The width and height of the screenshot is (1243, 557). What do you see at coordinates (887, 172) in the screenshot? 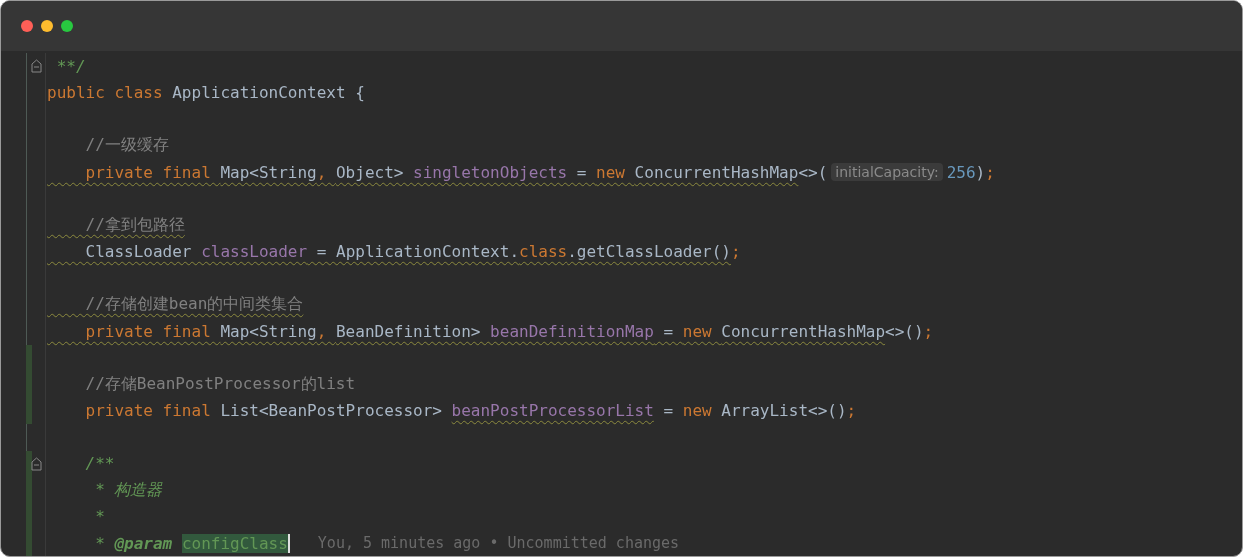
I see `parameter-hint: initialCapacity:` at bounding box center [887, 172].